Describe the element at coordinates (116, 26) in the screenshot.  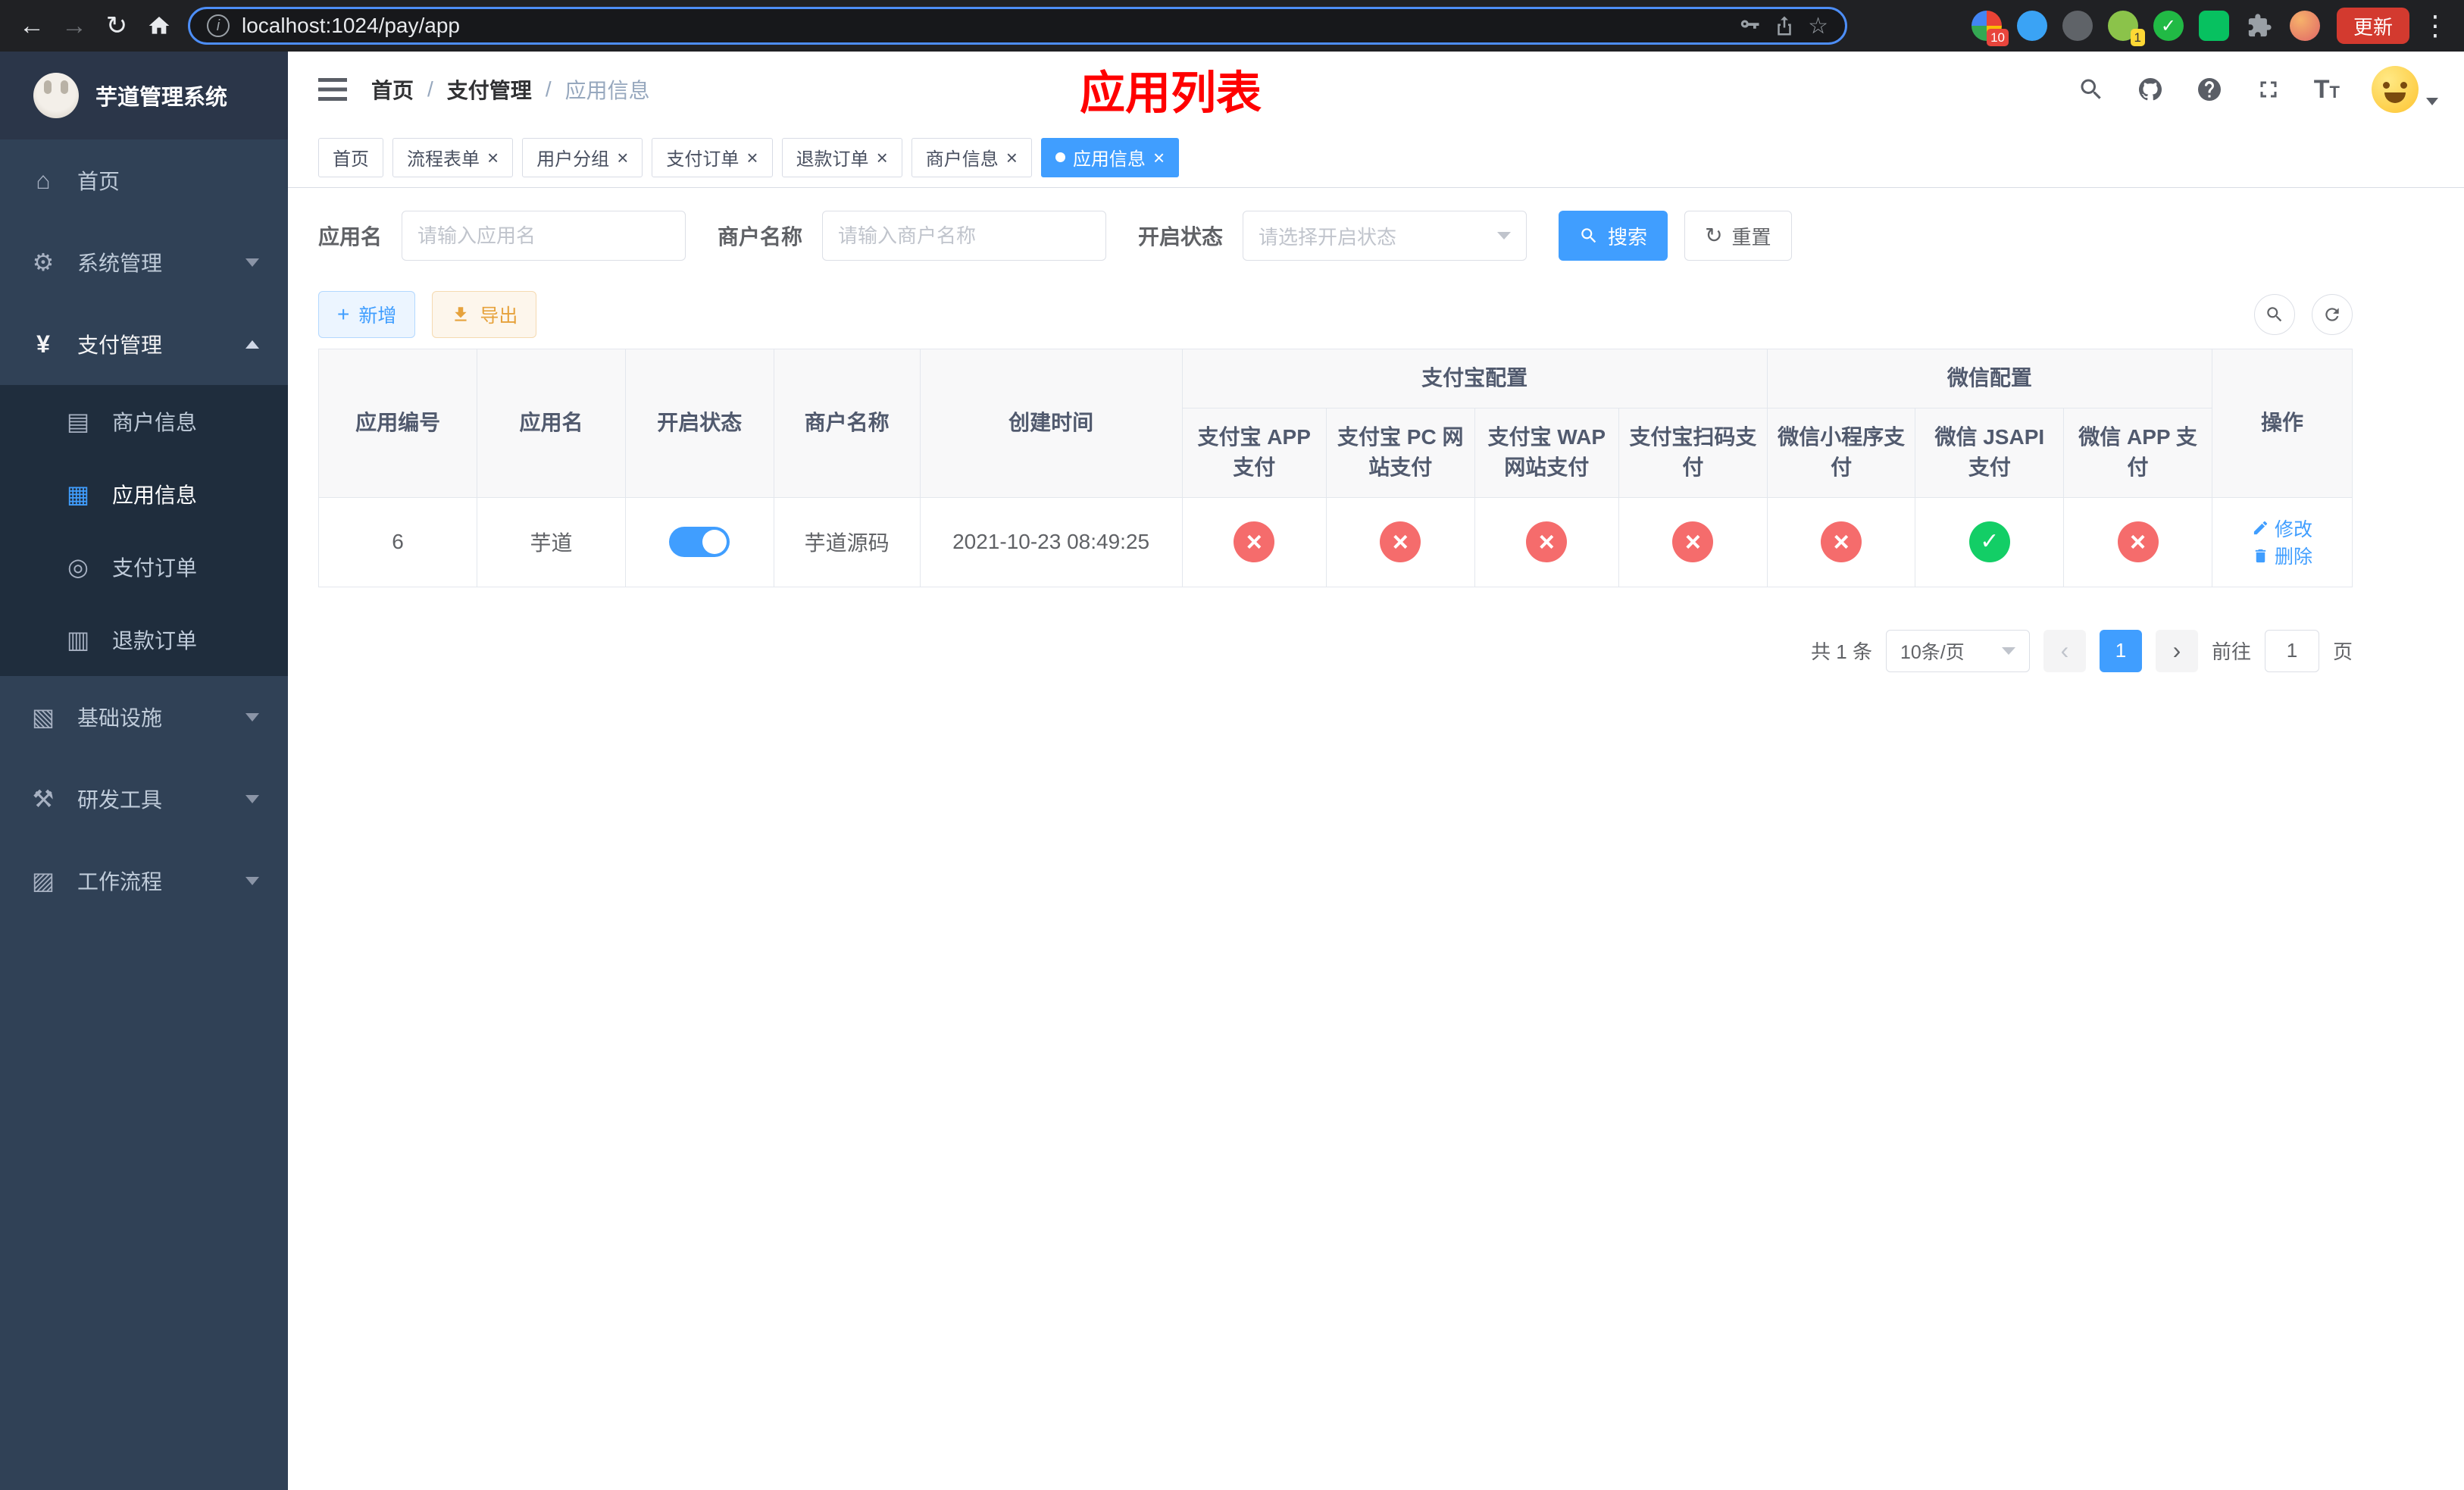
I see `browser-reload-button: ↻` at that location.